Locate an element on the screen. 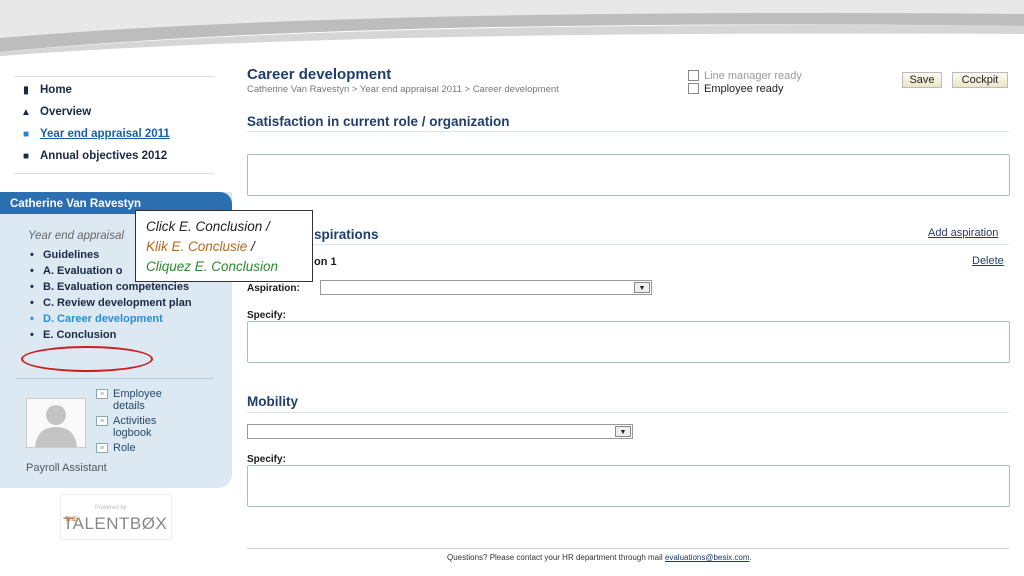 The height and width of the screenshot is (576, 1024). house-icon: ▮ is located at coordinates (26, 90).